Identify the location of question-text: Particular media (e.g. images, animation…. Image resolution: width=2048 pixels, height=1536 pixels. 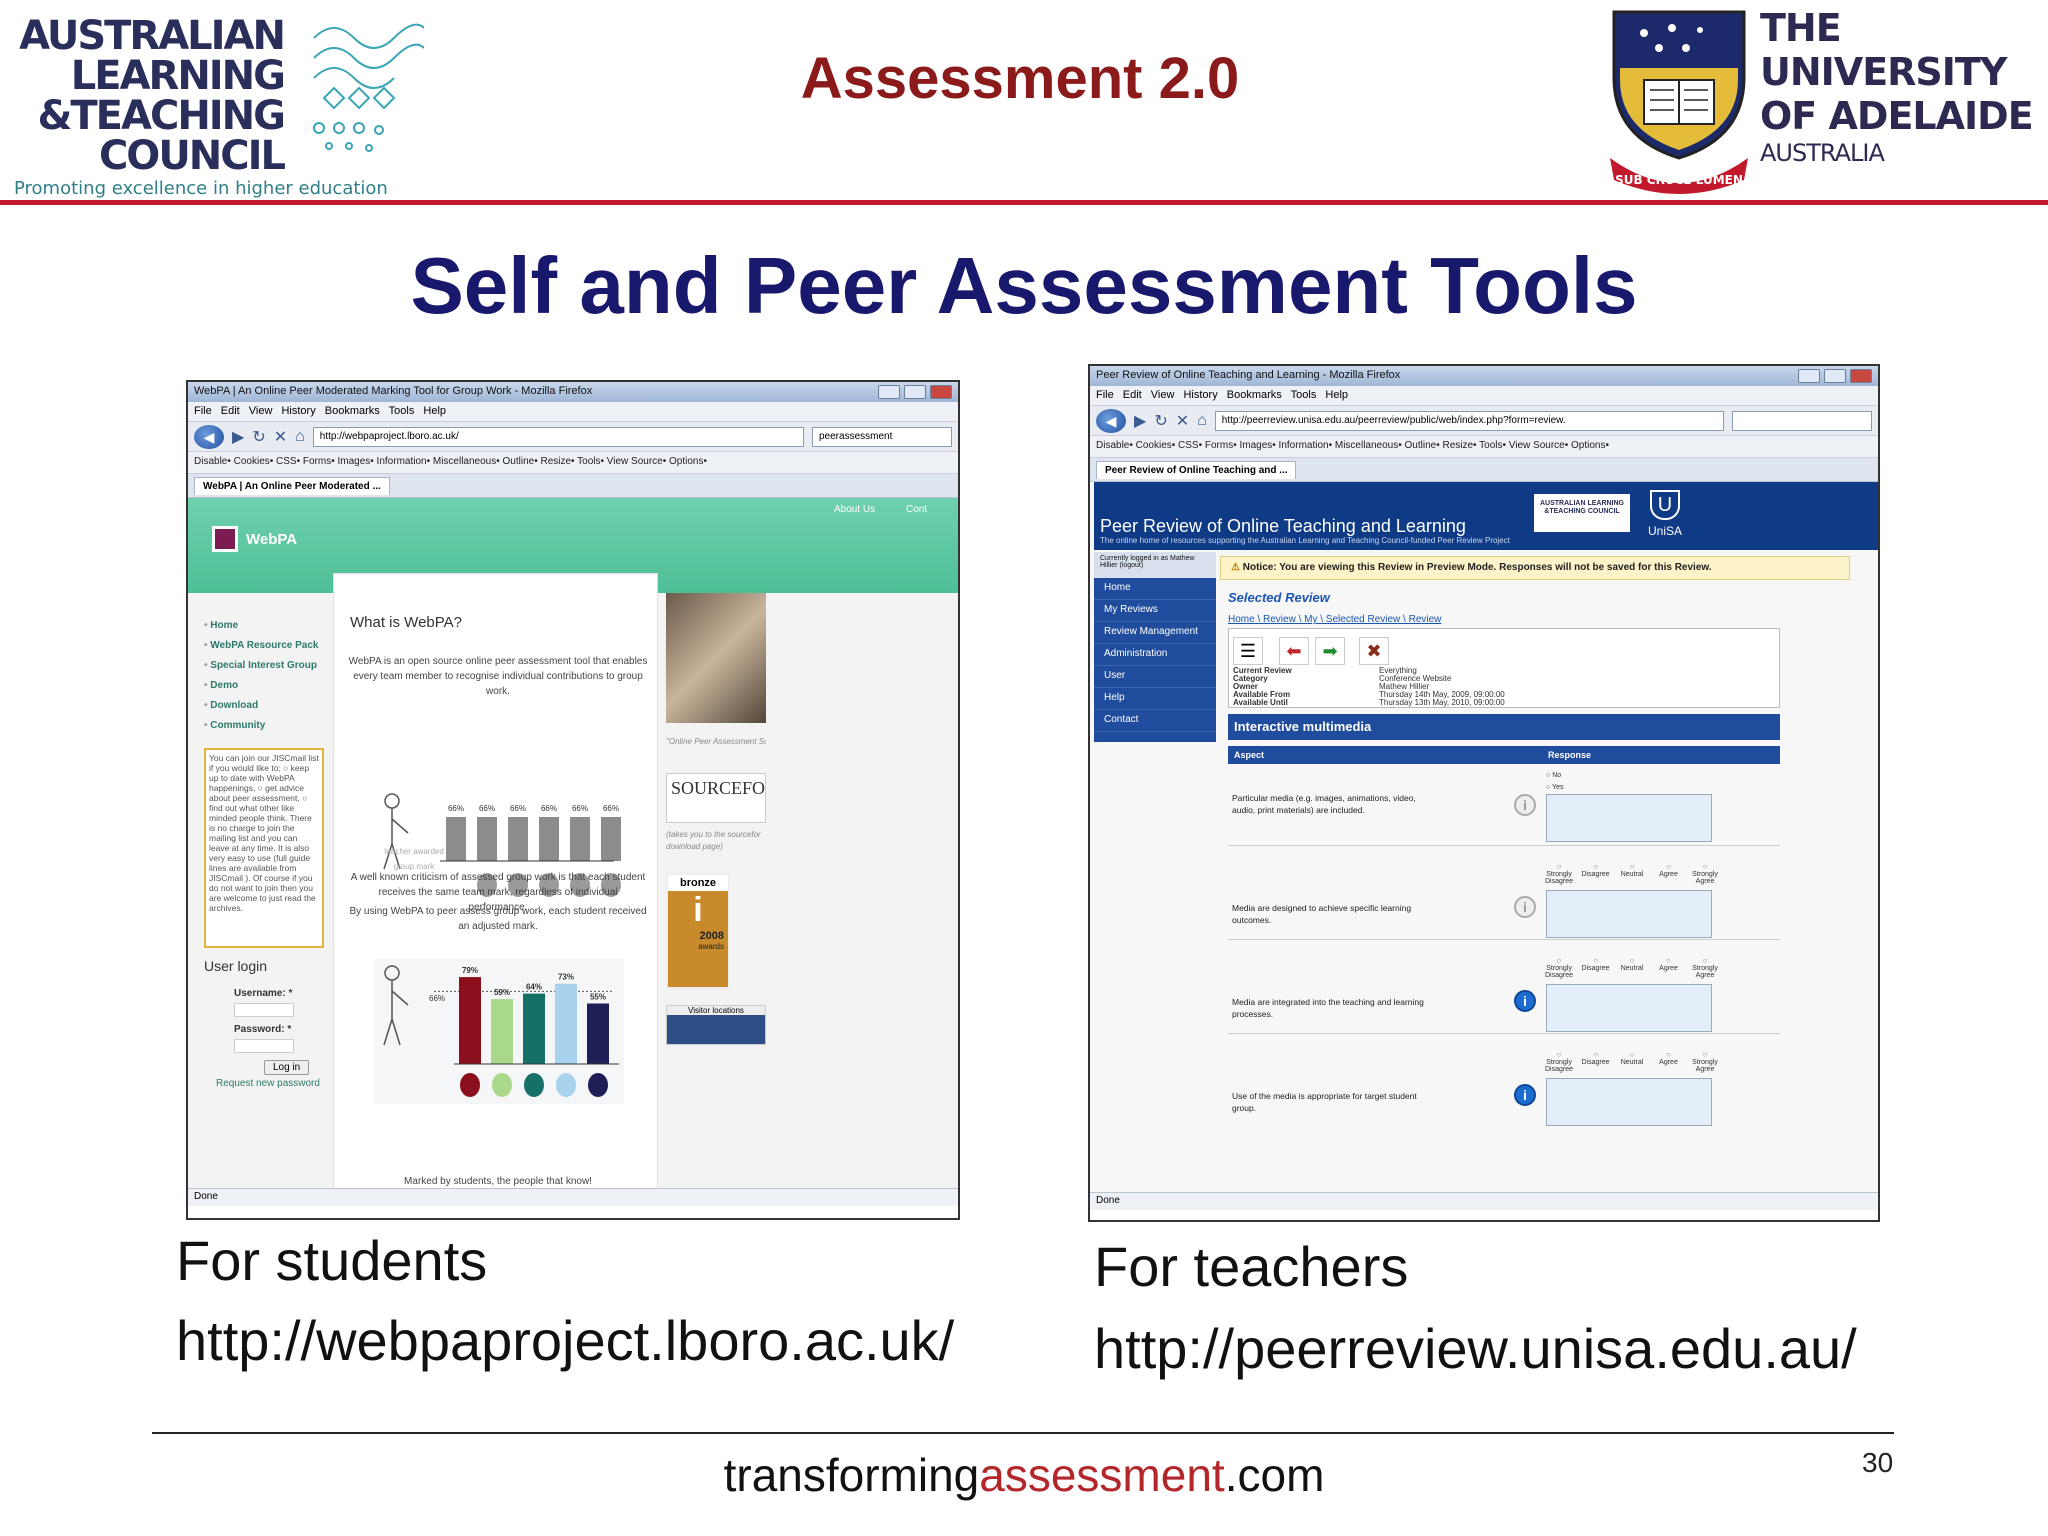
(1324, 804).